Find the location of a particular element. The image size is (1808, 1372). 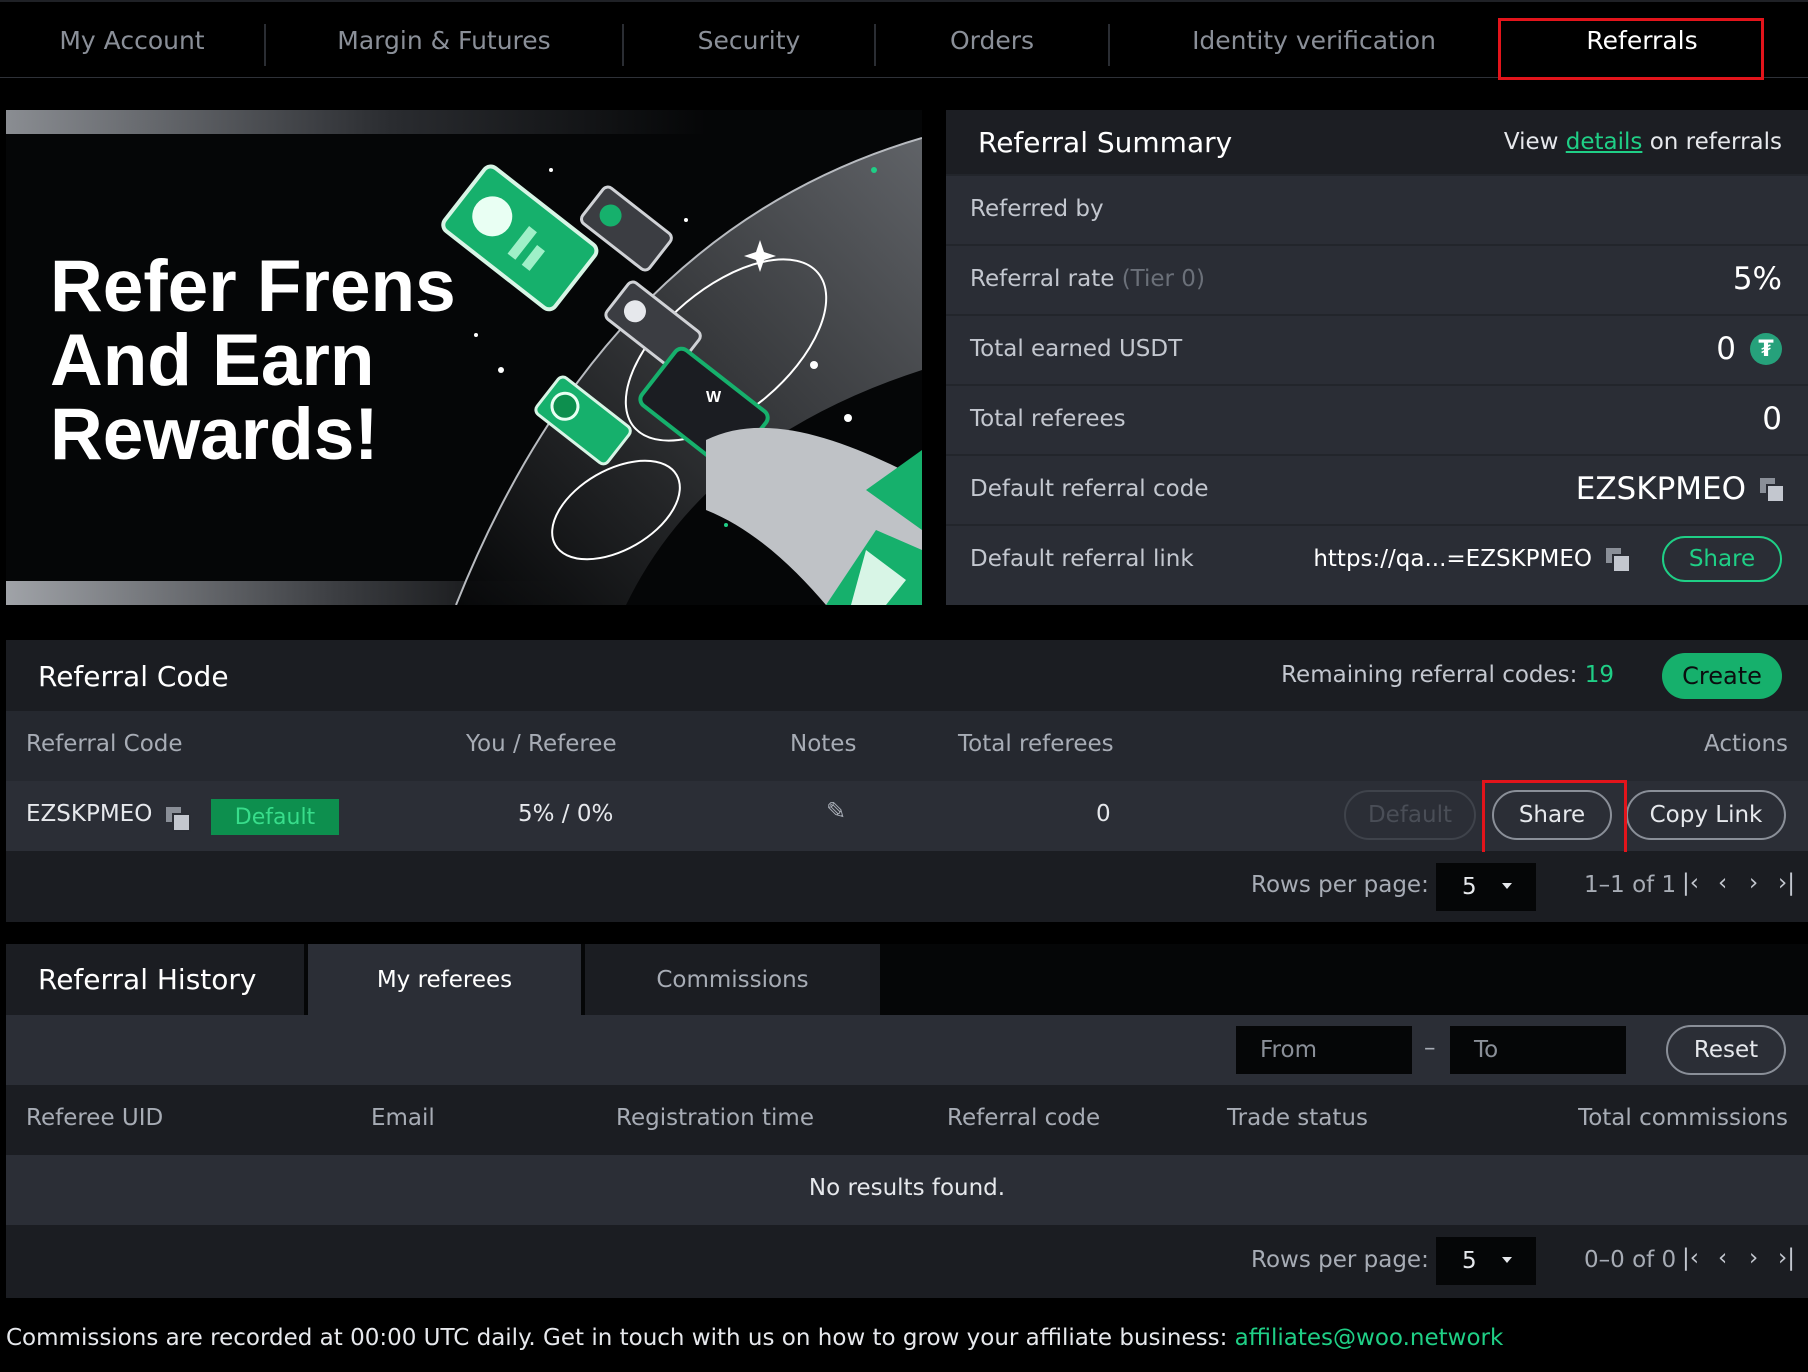

hero-line-3: Rewards! is located at coordinates (214, 434).